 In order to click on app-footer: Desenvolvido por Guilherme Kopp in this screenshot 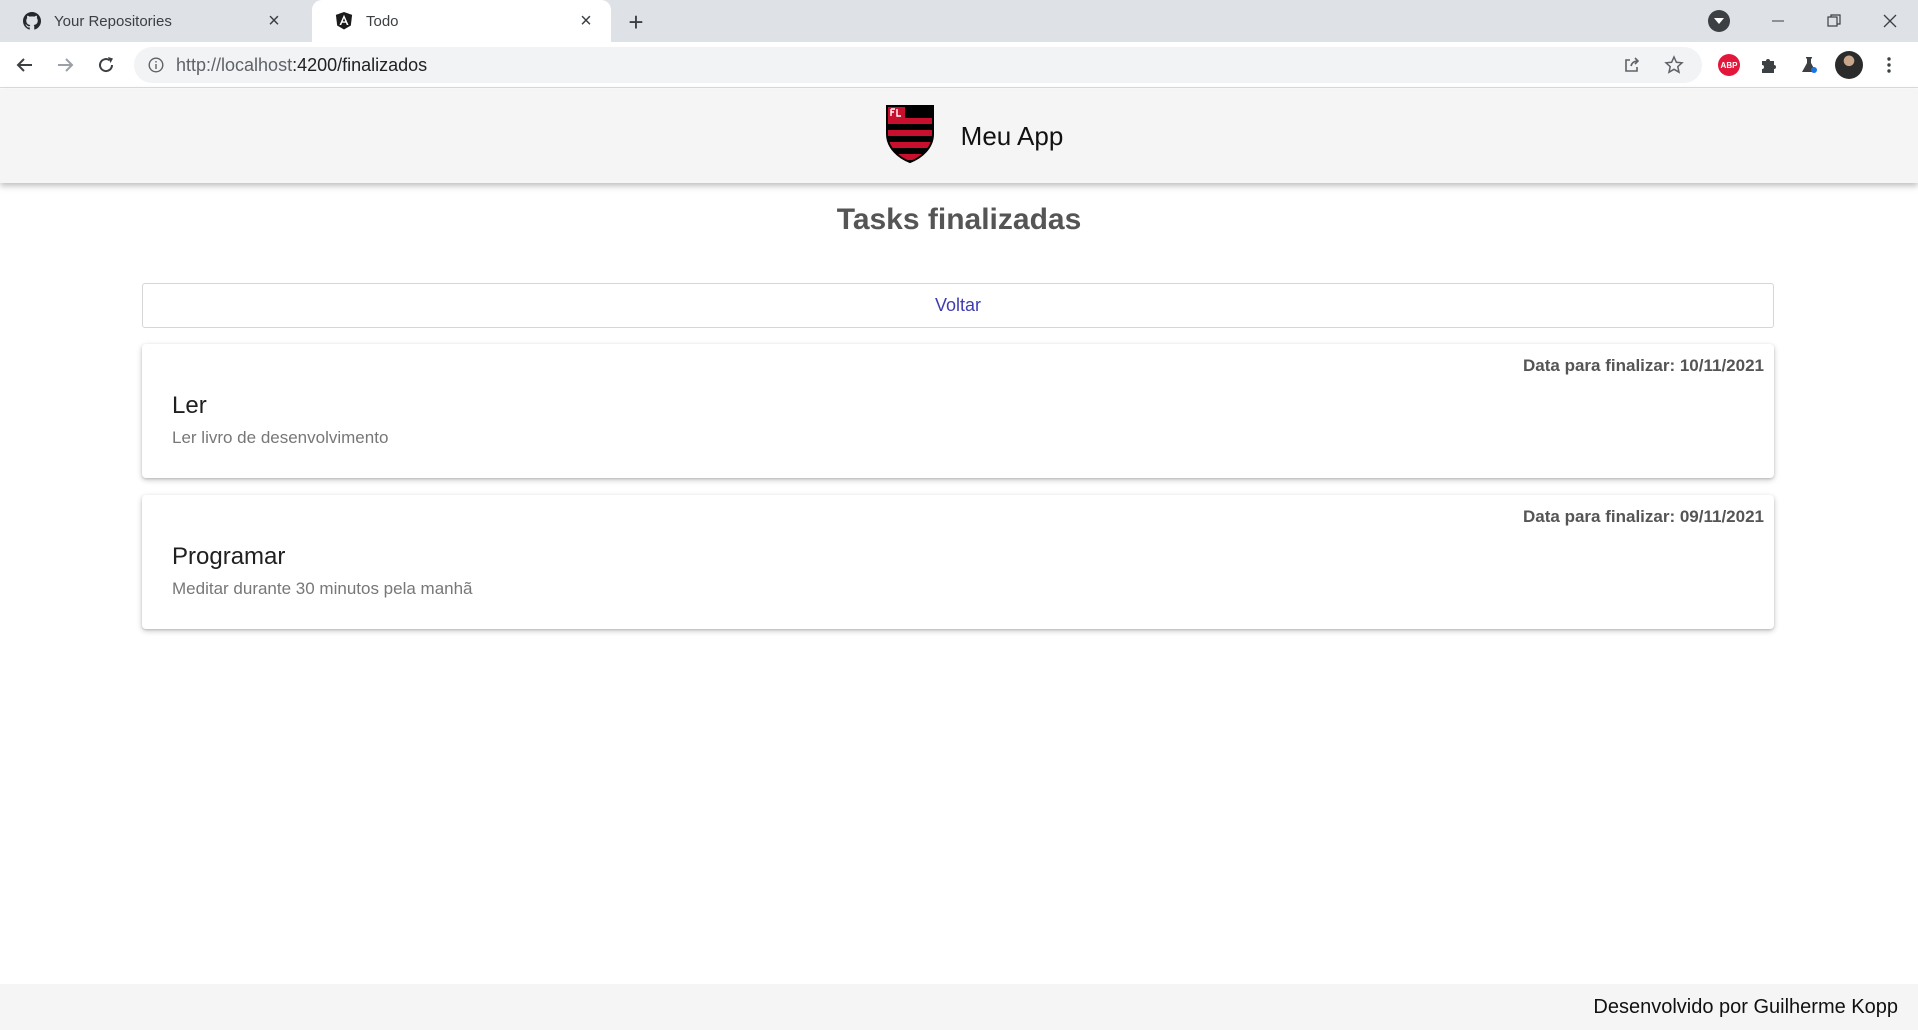, I will do `click(959, 1007)`.